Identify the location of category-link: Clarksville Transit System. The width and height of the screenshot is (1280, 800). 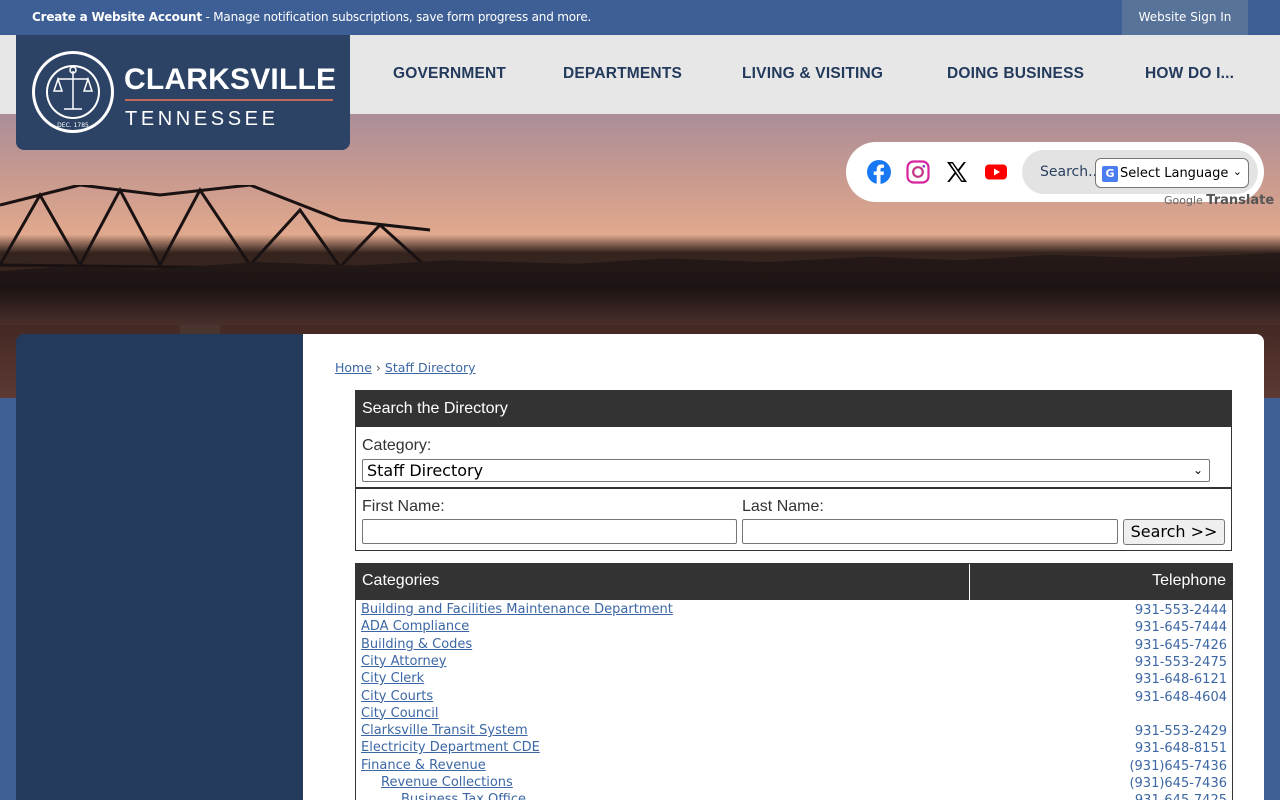
(444, 730).